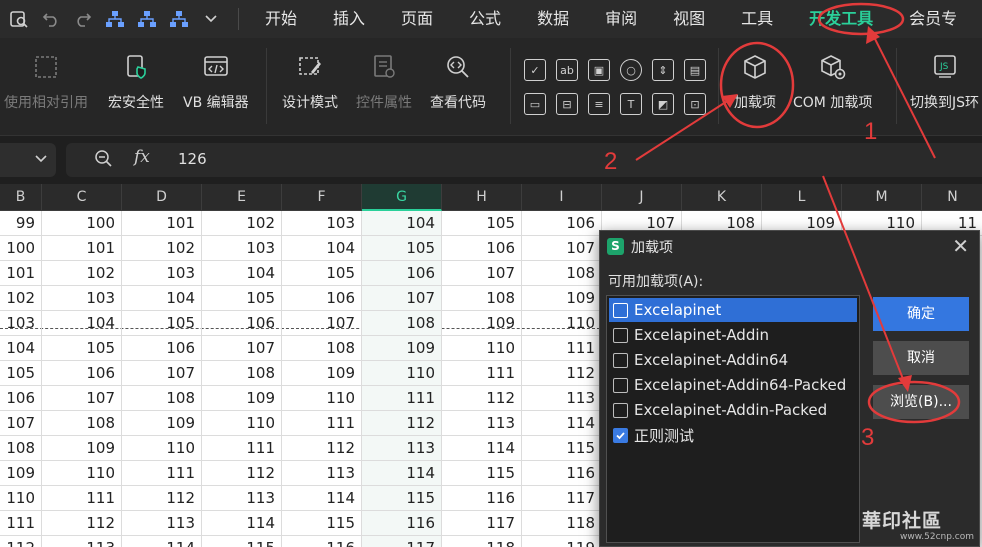 The image size is (982, 547). What do you see at coordinates (620, 435) in the screenshot?
I see `checkbox-checked-icon` at bounding box center [620, 435].